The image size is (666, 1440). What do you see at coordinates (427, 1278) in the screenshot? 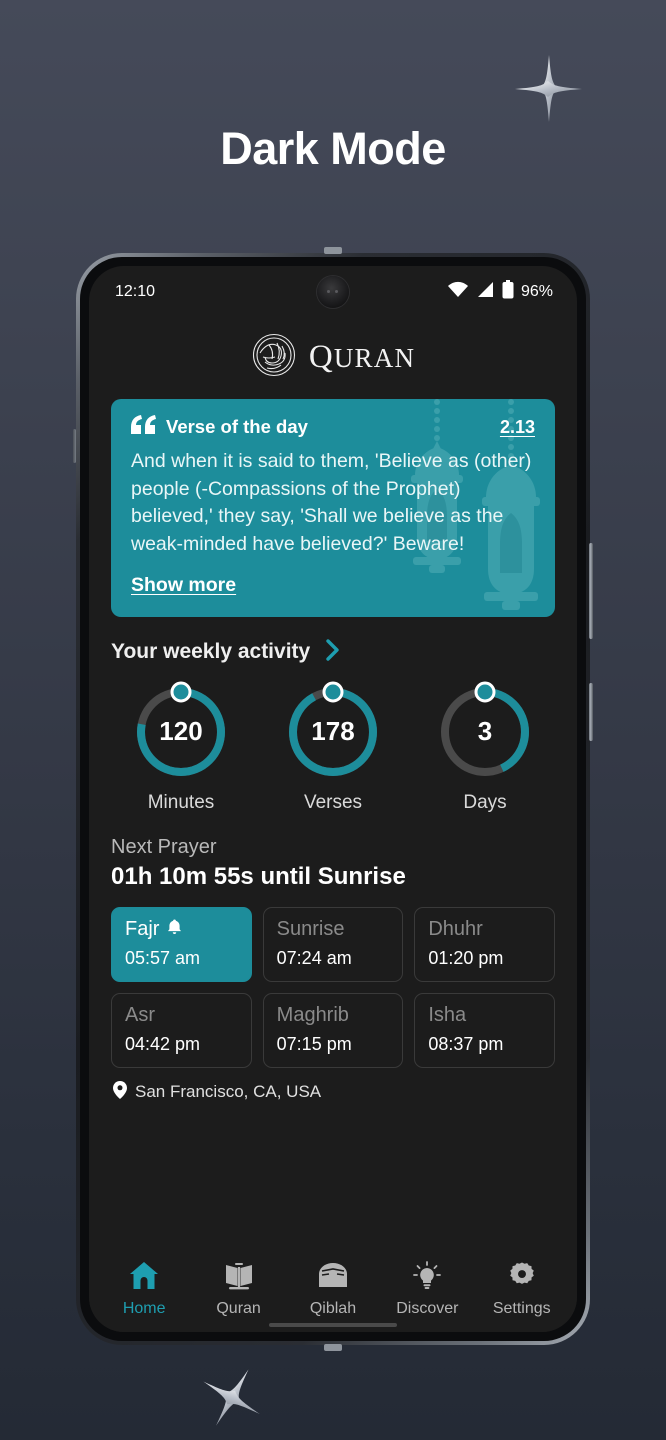
I see `lightbulb-icon` at bounding box center [427, 1278].